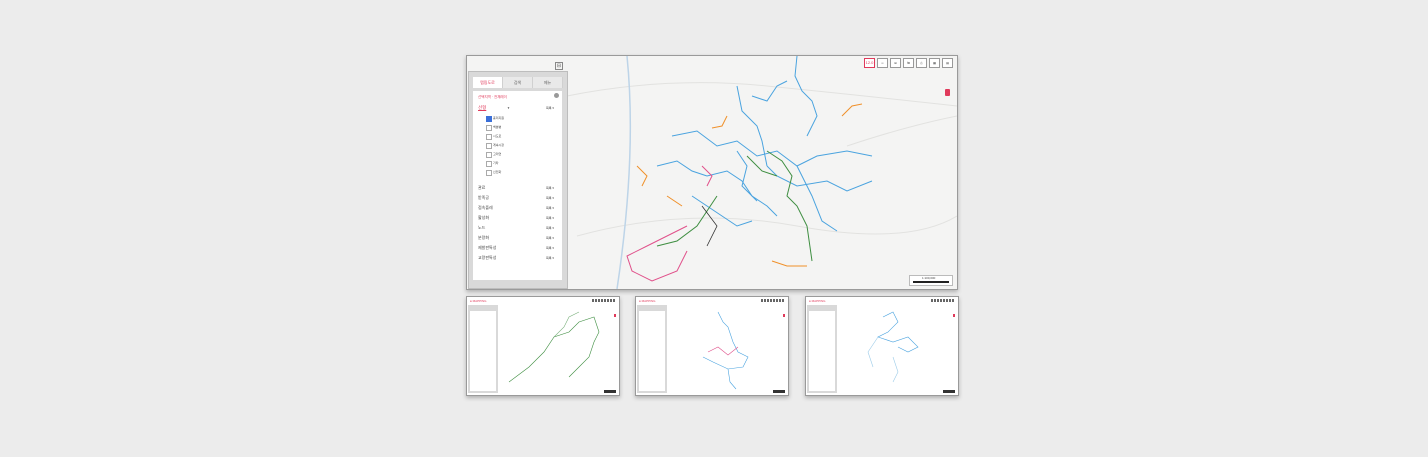 Image resolution: width=1428 pixels, height=457 pixels. I want to click on layer-label-4: 활성화, so click(483, 218).